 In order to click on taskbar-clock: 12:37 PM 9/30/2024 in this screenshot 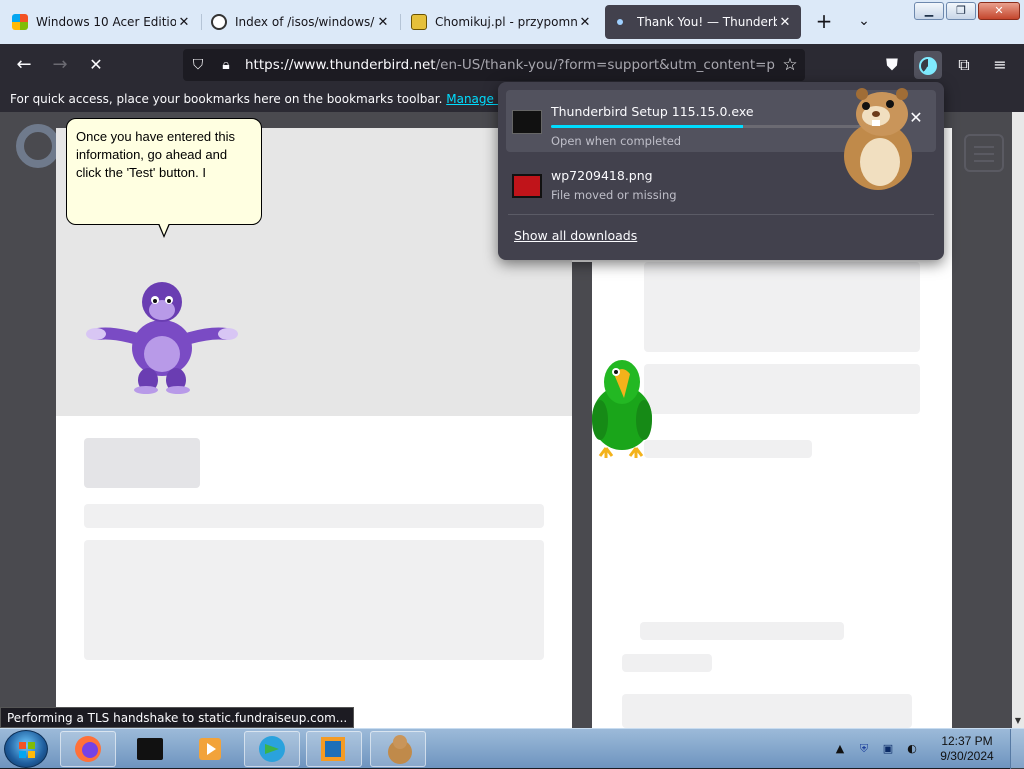, I will do `click(967, 749)`.